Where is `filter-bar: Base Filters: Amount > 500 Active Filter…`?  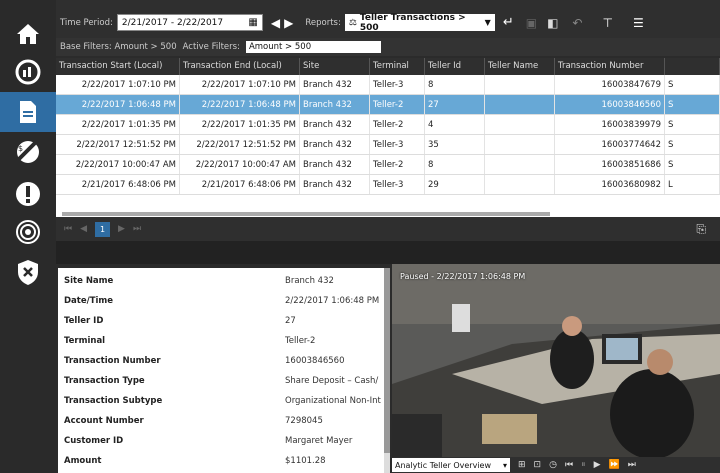 filter-bar: Base Filters: Amount > 500 Active Filter… is located at coordinates (388, 47).